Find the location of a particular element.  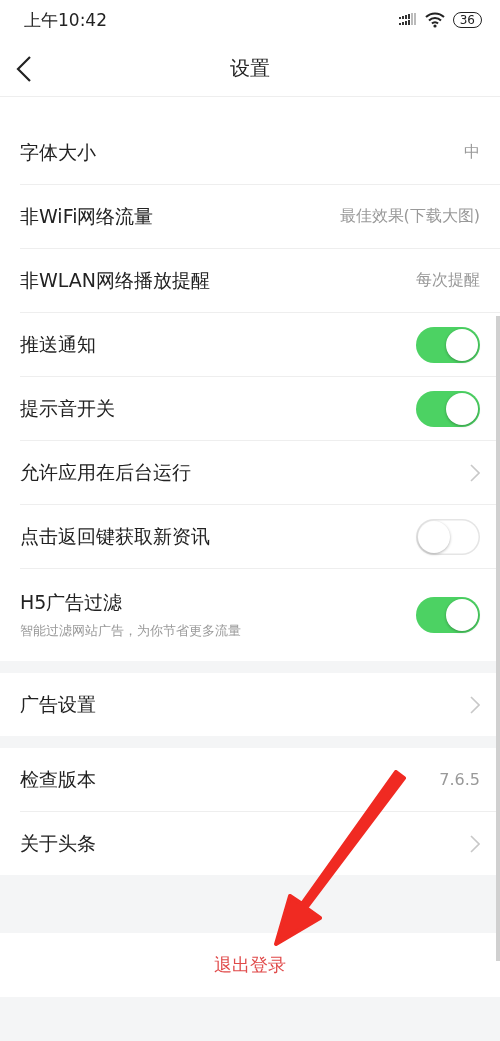

setting-label: 点击返回键获取新资讯 is located at coordinates (115, 536).